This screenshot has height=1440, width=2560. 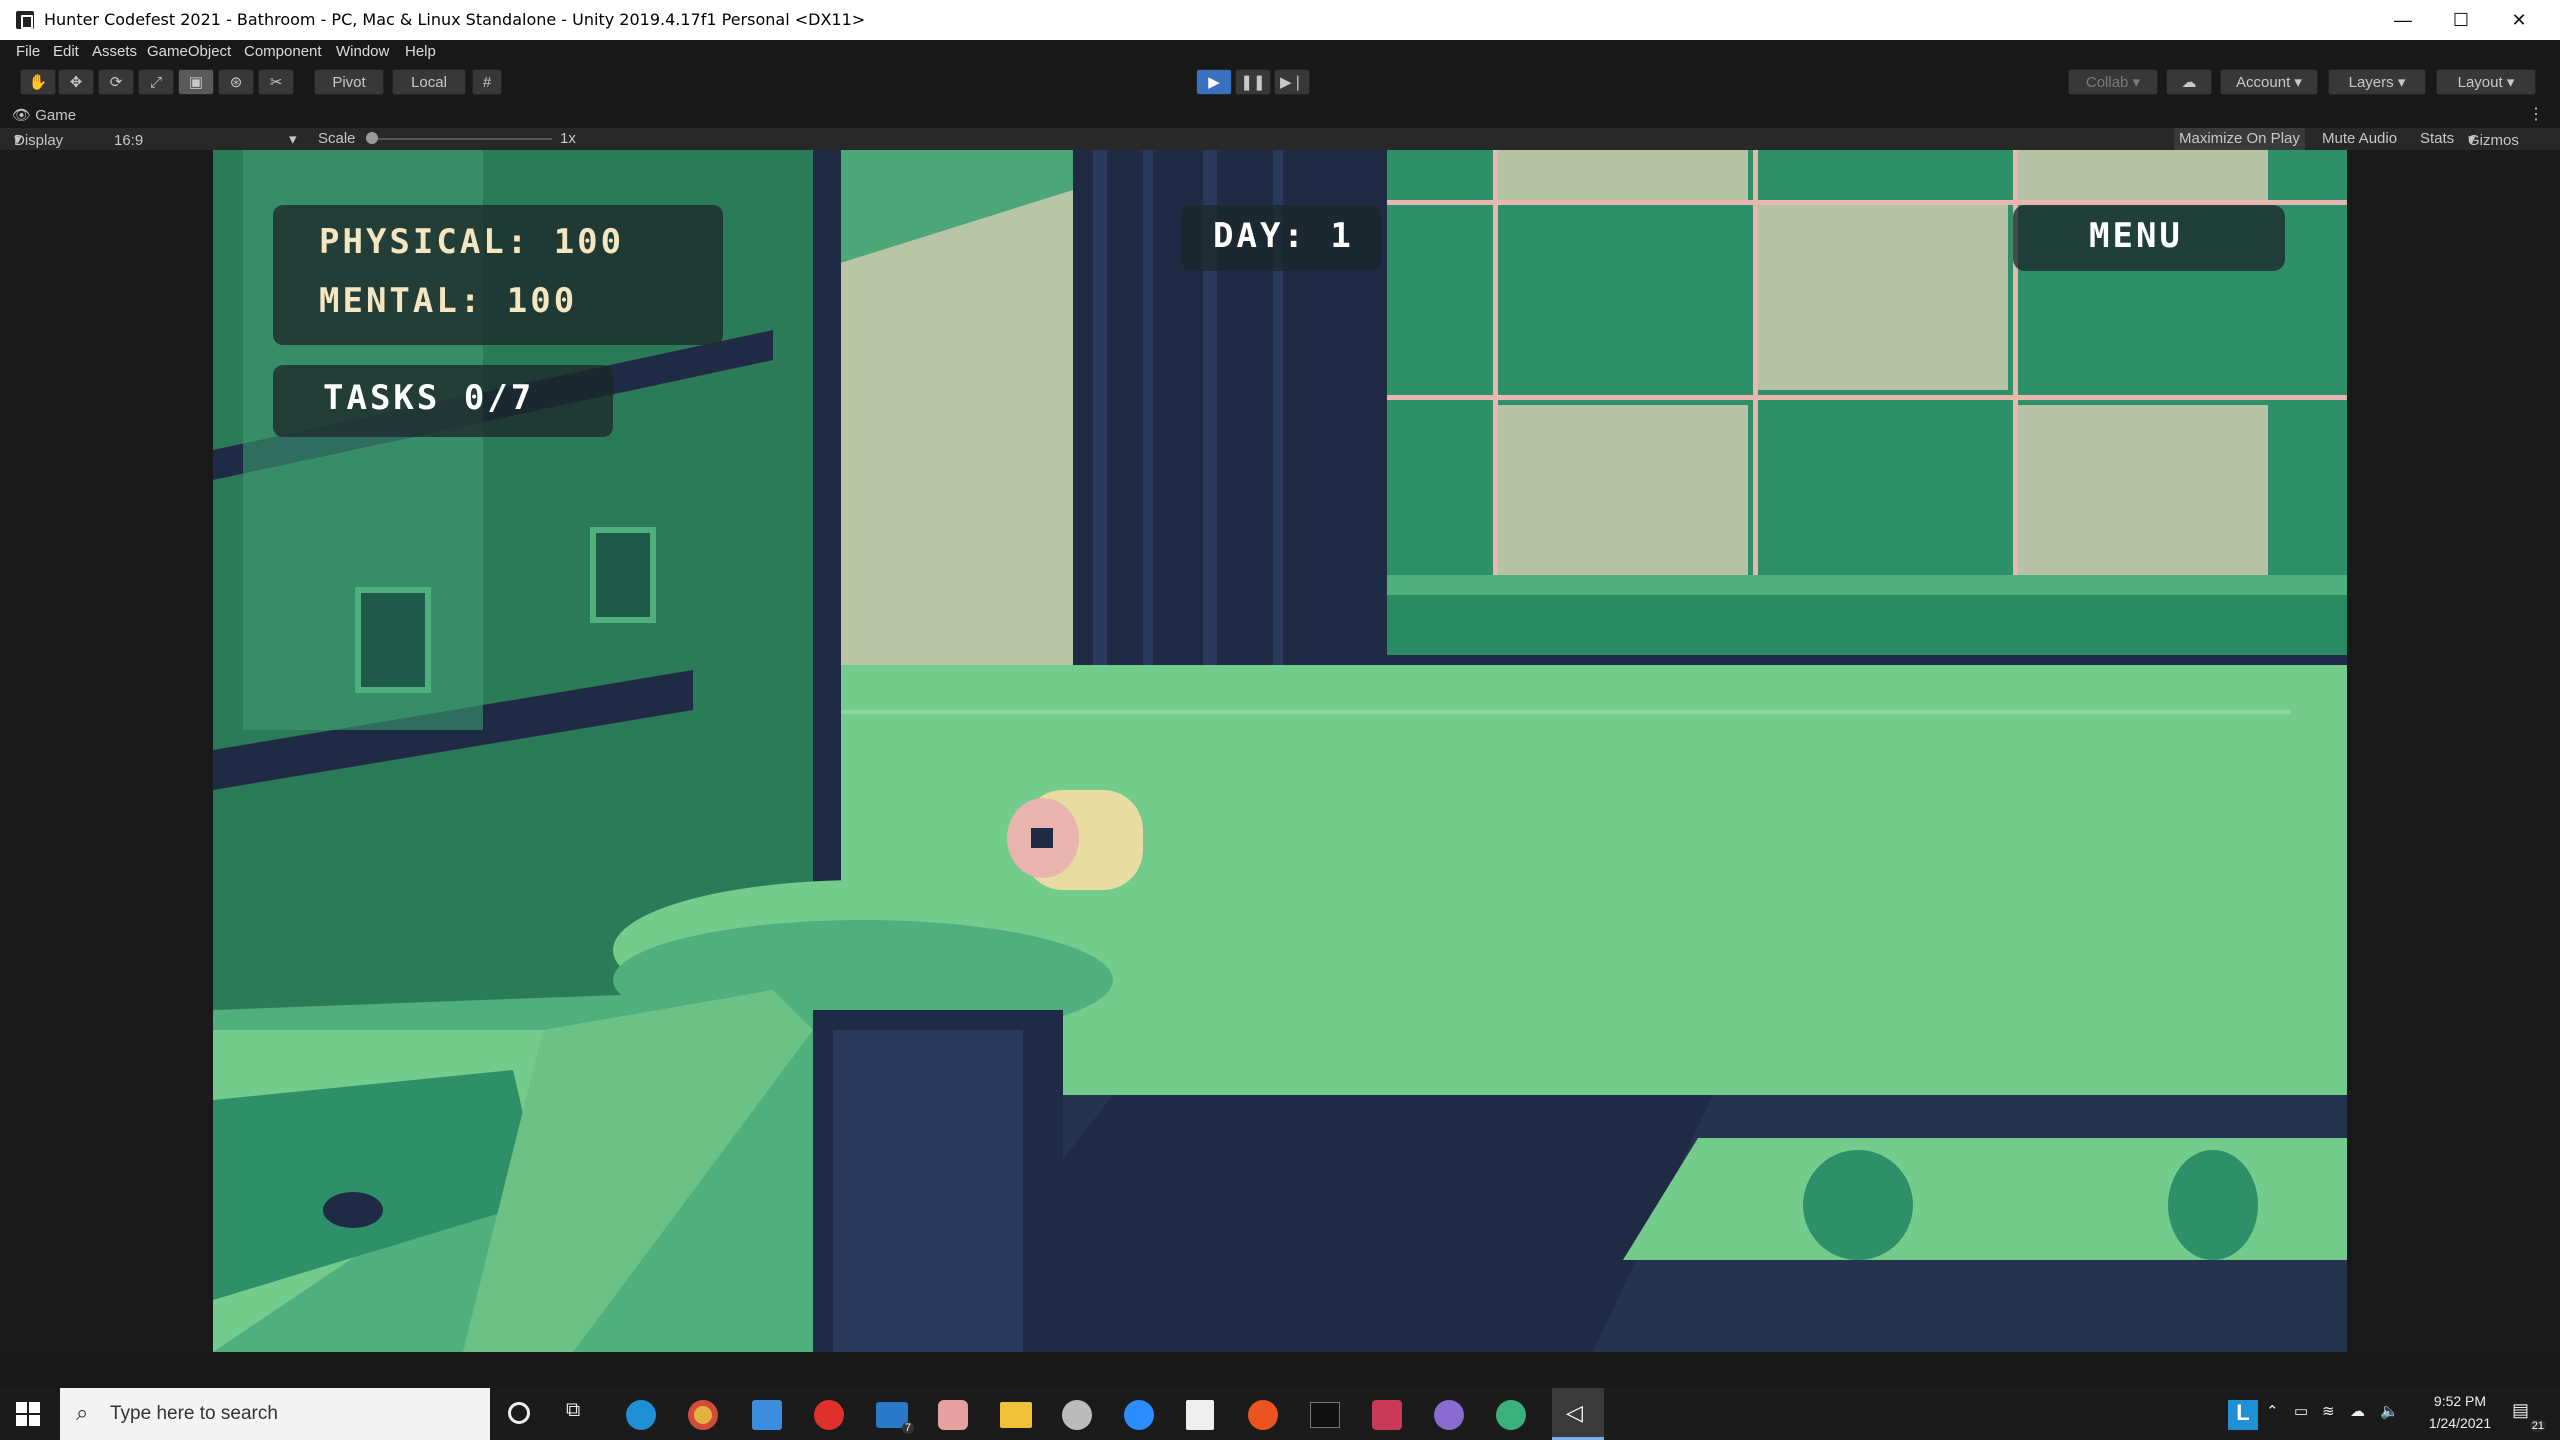 I want to click on minimize-button: —, so click(x=2403, y=20).